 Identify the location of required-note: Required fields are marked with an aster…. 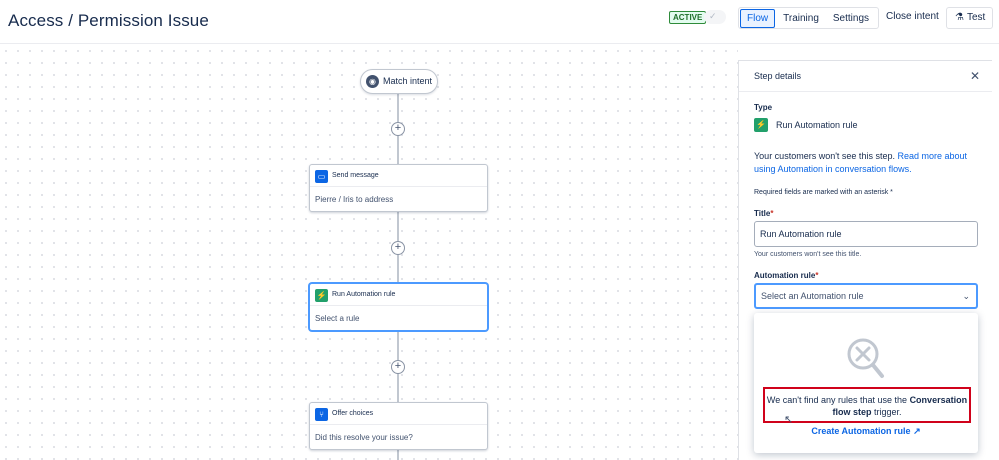
(823, 192).